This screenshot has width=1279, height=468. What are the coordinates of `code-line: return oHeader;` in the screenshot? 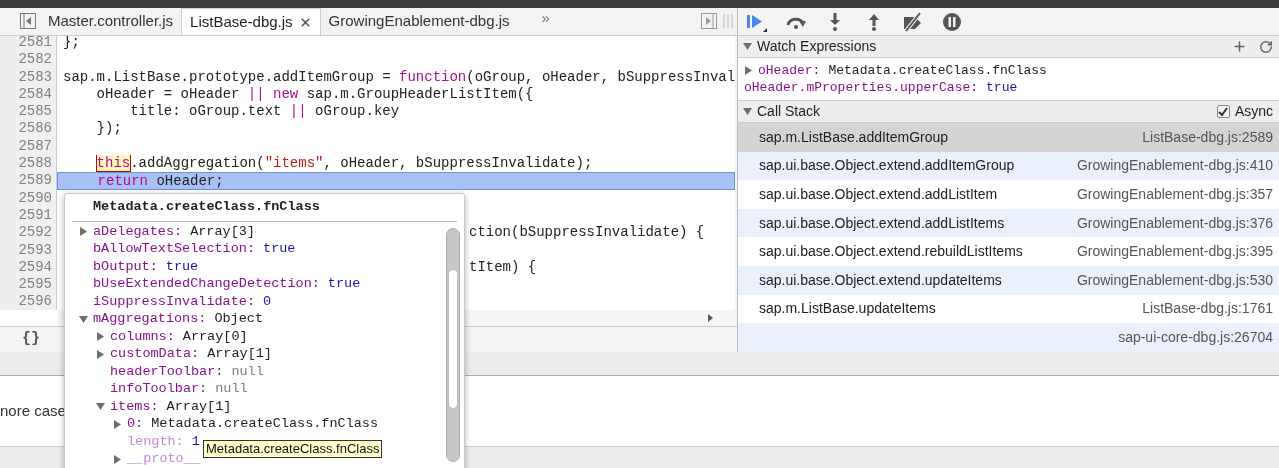 It's located at (160, 181).